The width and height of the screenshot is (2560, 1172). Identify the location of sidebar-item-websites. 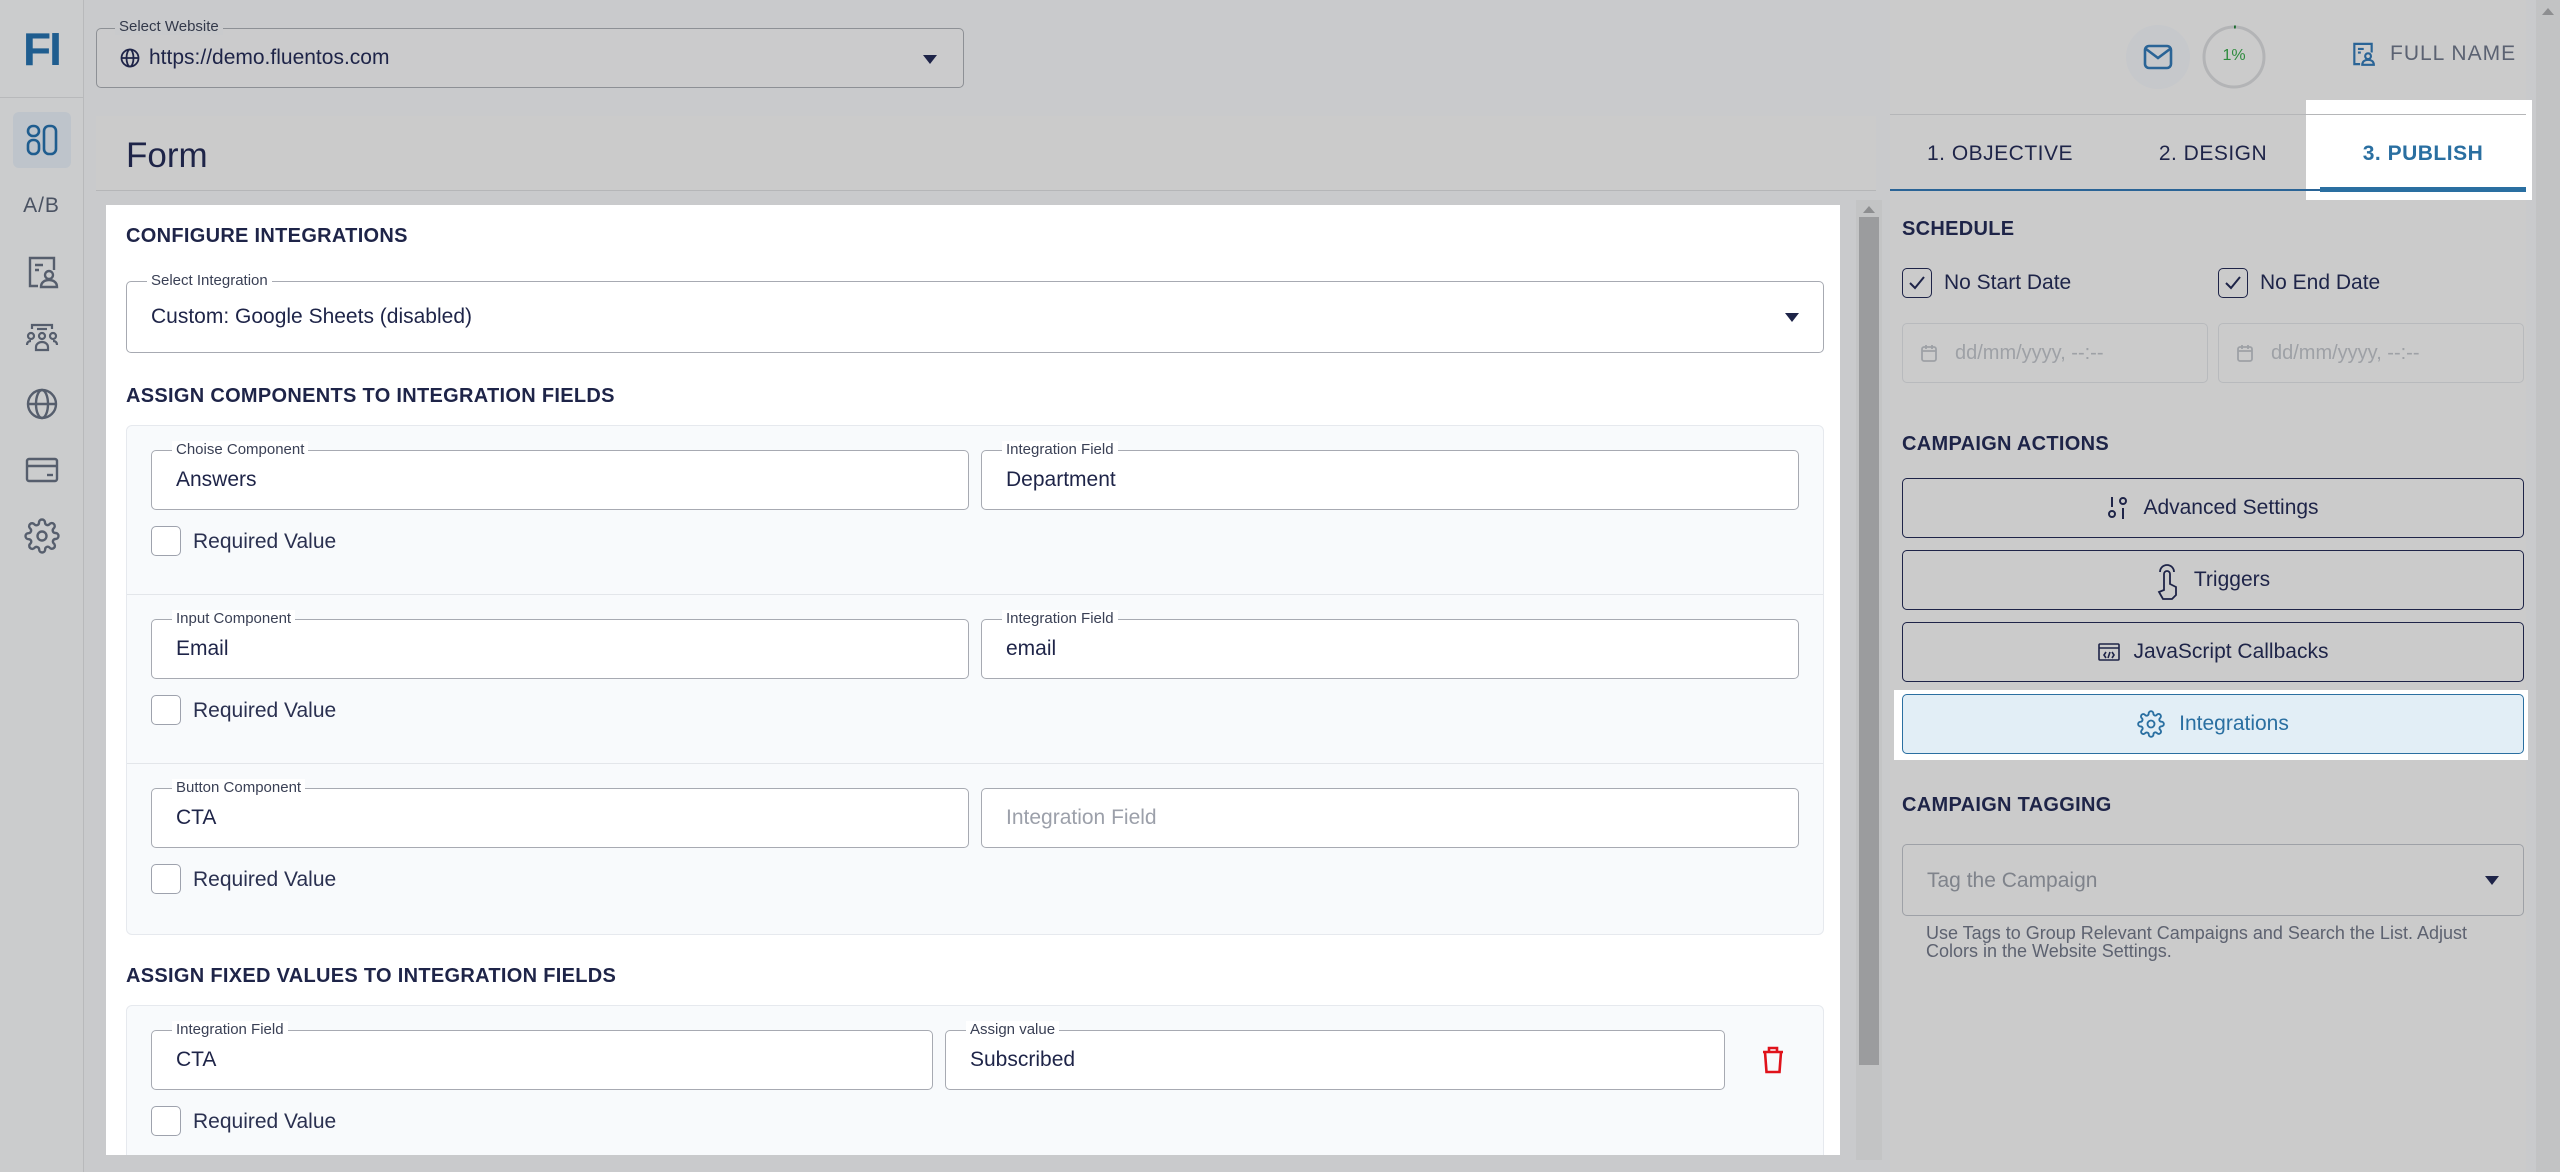
(42, 404).